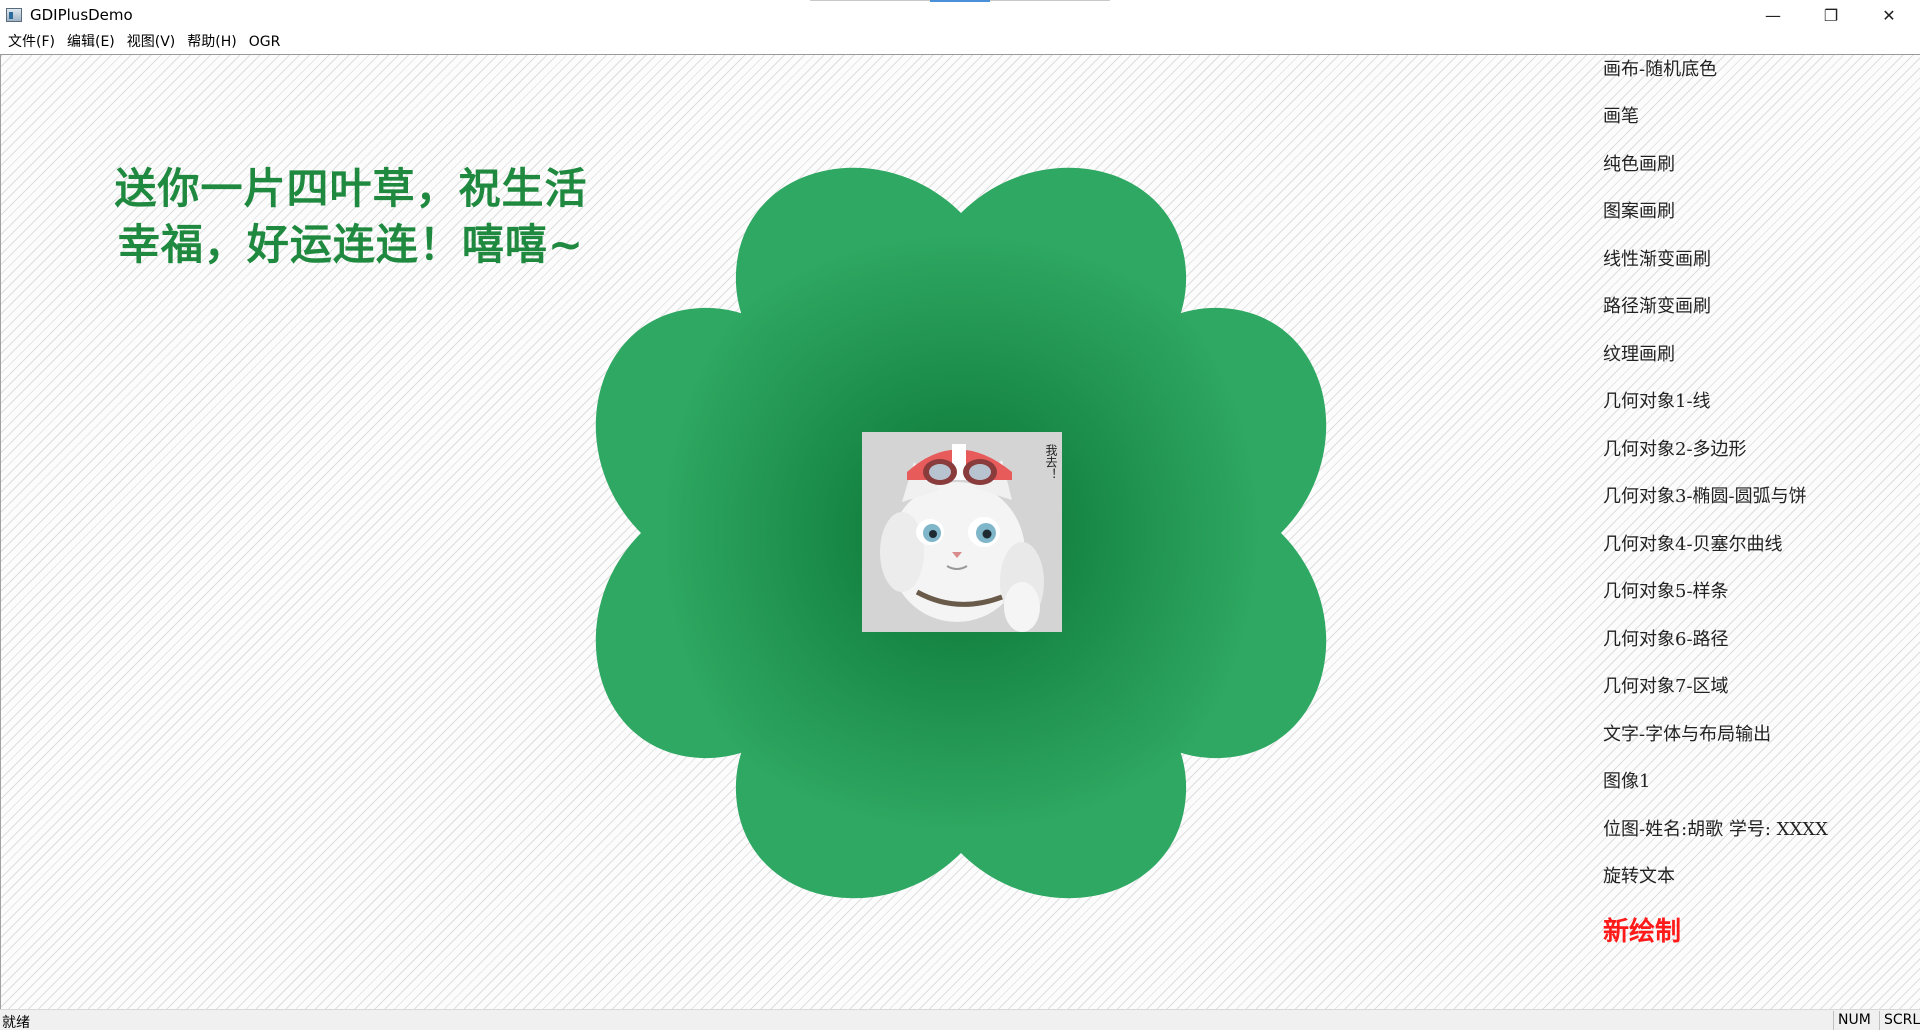 Image resolution: width=1920 pixels, height=1032 pixels. I want to click on greeting-text: 送你一片四叶草，祝生活 幸福，好运连连！嘻嘻~, so click(351, 217).